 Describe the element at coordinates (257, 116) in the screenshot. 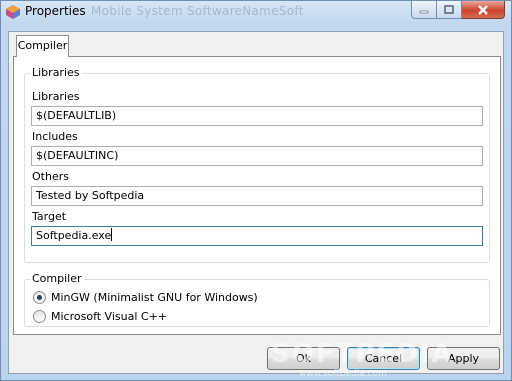

I see `libraries-field: $(DEFAULTLIB)` at that location.